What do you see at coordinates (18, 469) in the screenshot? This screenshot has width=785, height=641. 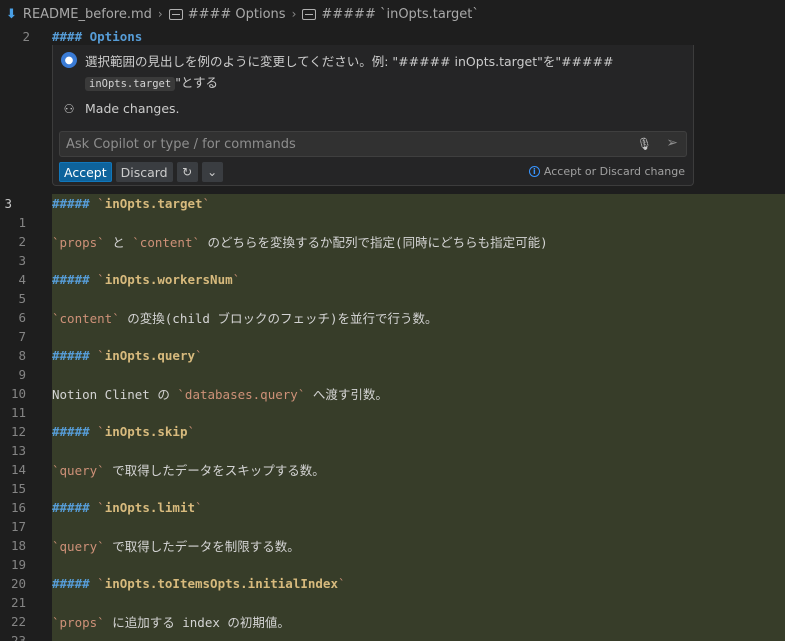 I see `line-number: 14` at bounding box center [18, 469].